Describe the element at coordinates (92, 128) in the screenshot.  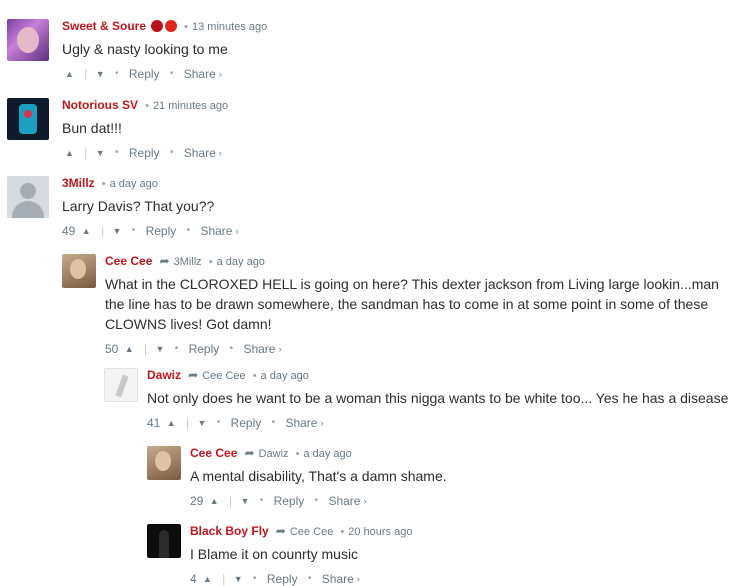
I see `comment-text: Bun dat!!!` at that location.